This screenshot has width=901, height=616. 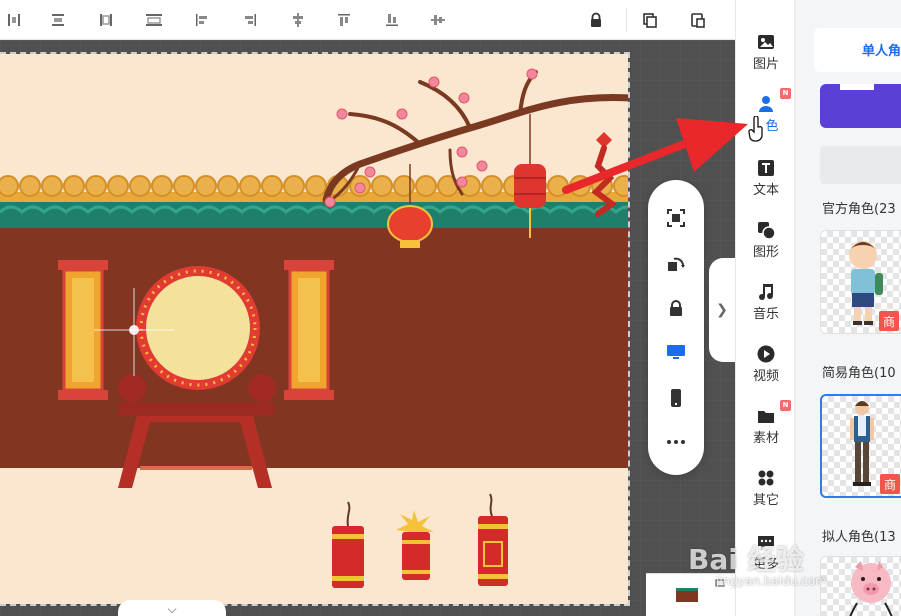 I want to click on align-top-edge-icon, so click(x=58, y=20).